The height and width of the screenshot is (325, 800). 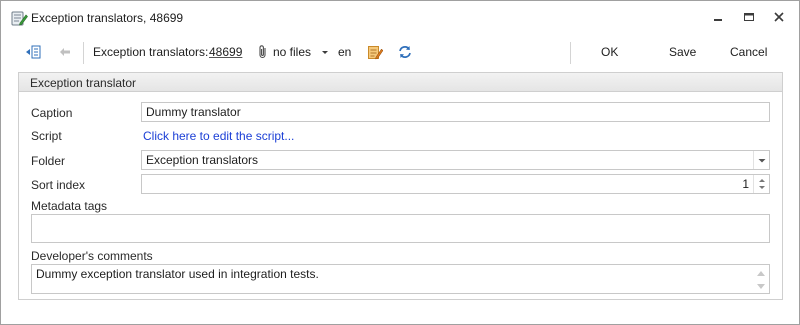 What do you see at coordinates (405, 52) in the screenshot?
I see `refresh-icon` at bounding box center [405, 52].